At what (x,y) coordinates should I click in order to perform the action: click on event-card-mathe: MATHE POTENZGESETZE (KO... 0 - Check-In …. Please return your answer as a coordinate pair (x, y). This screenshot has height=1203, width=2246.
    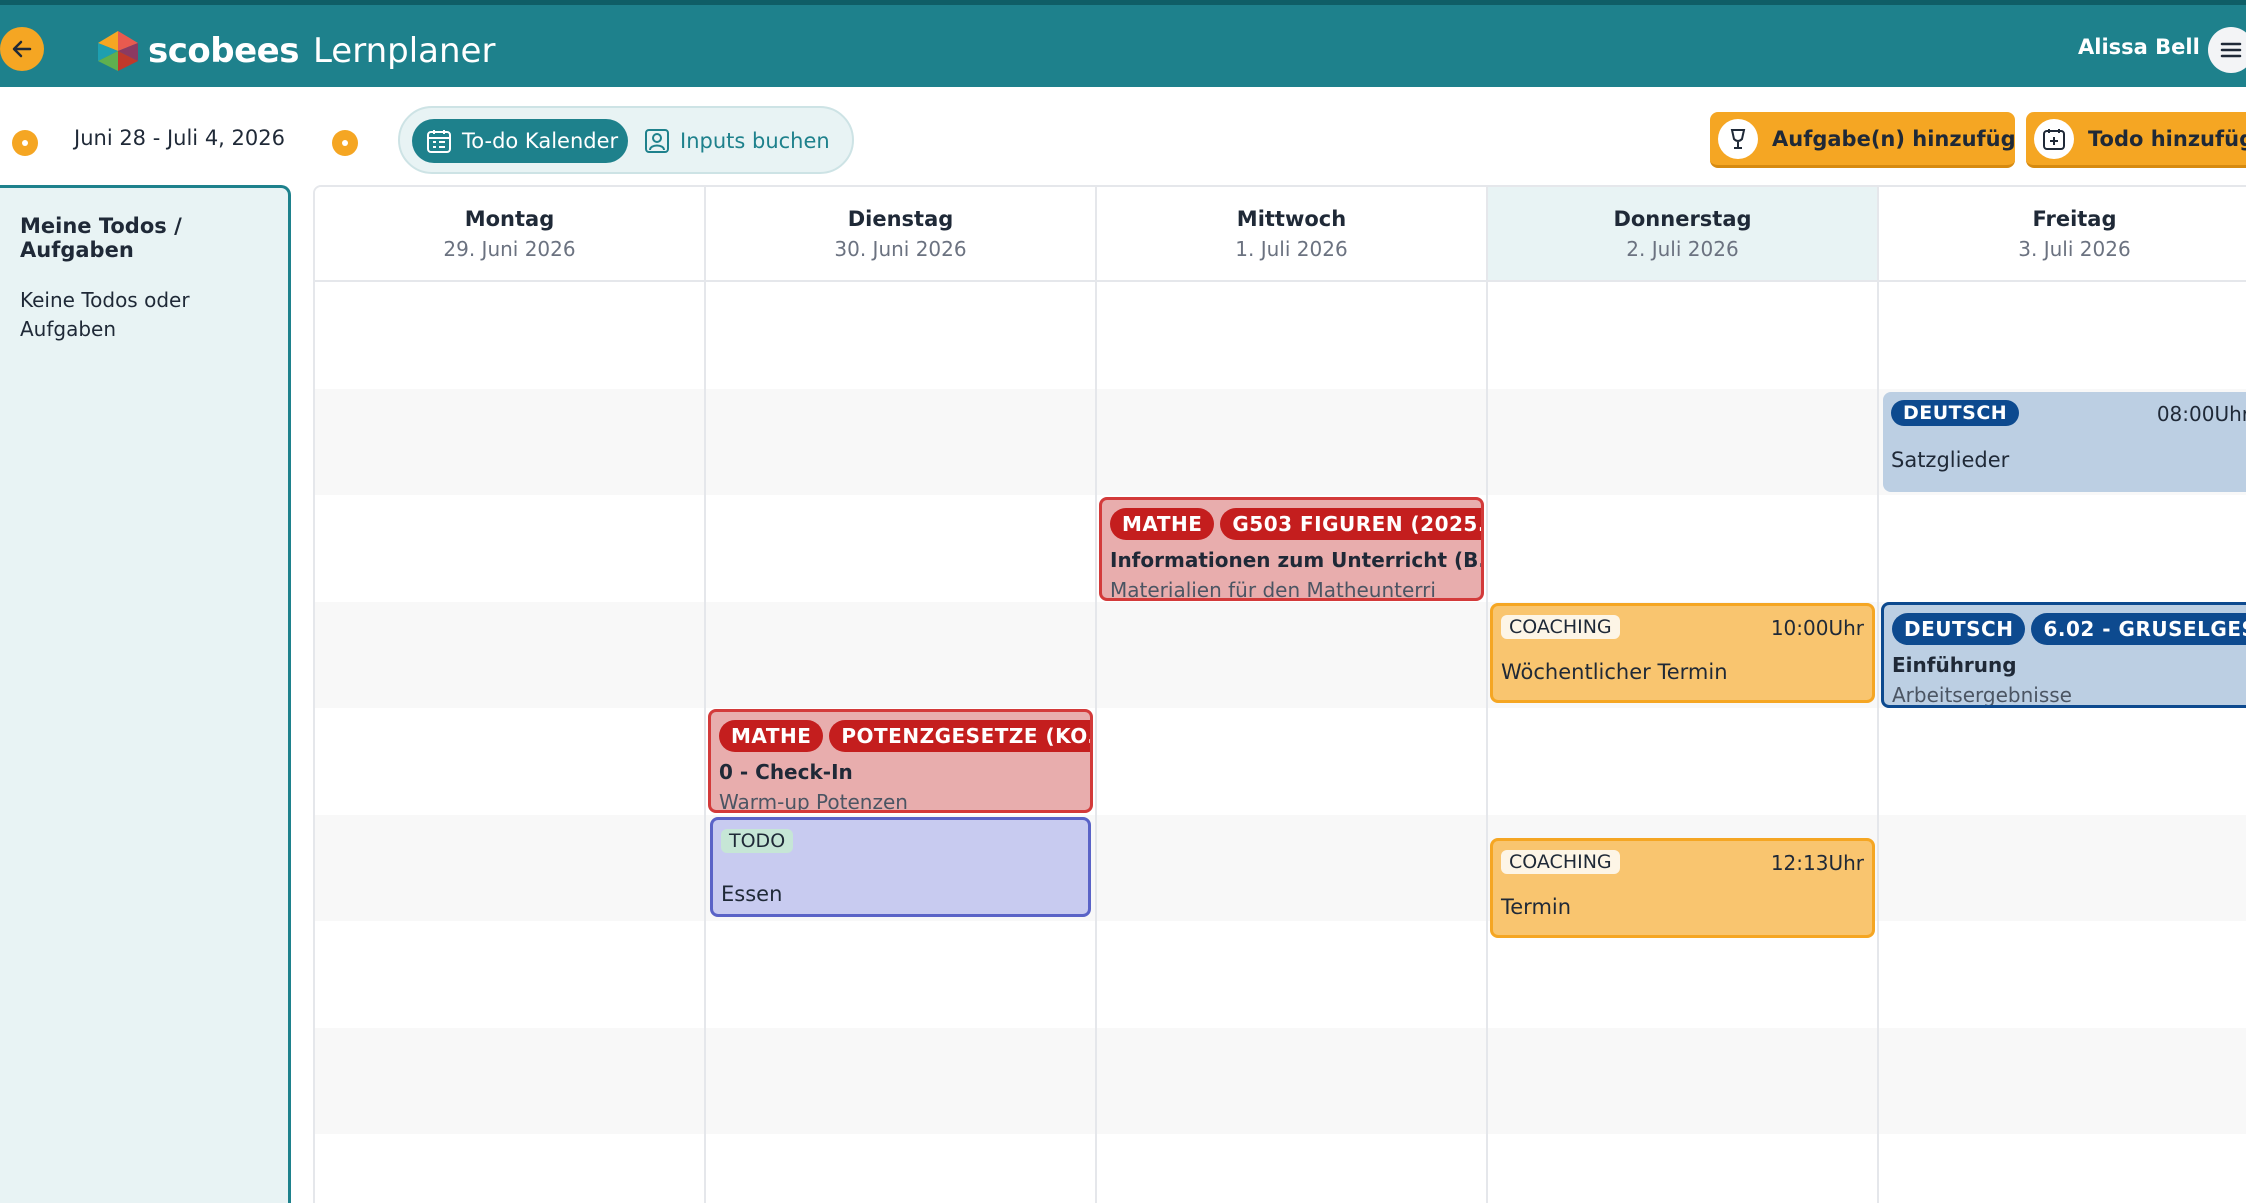
    Looking at the image, I should click on (900, 761).